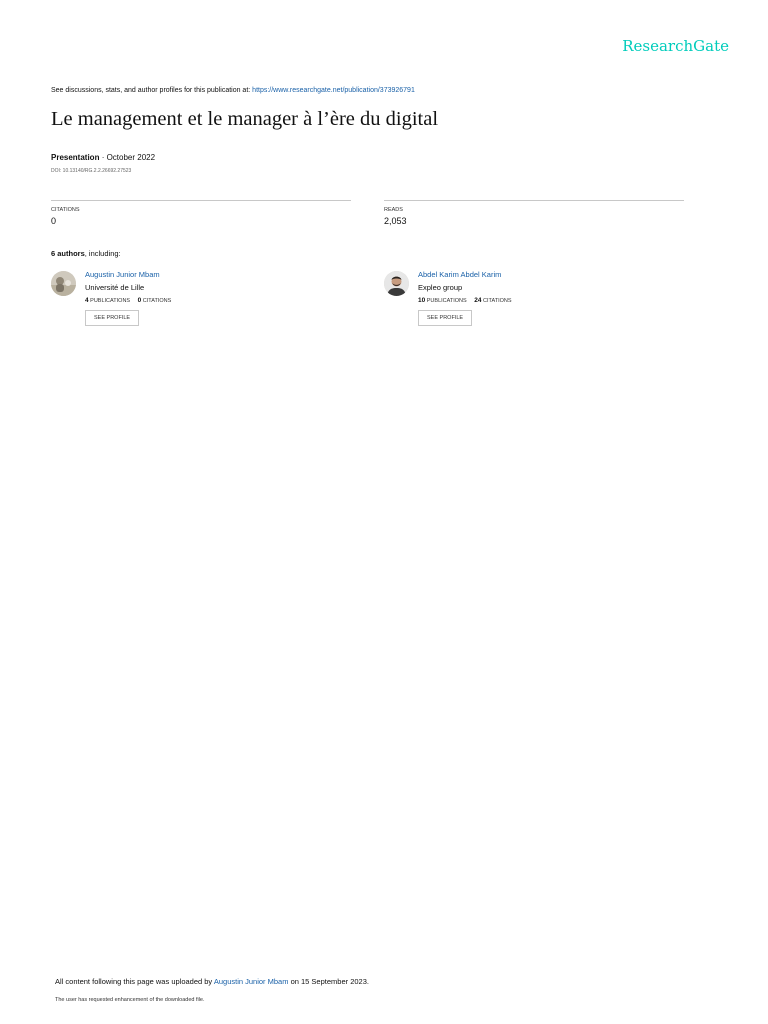 This screenshot has height=1024, width=768. What do you see at coordinates (440, 287) in the screenshot?
I see `author-institution: Expleo group` at bounding box center [440, 287].